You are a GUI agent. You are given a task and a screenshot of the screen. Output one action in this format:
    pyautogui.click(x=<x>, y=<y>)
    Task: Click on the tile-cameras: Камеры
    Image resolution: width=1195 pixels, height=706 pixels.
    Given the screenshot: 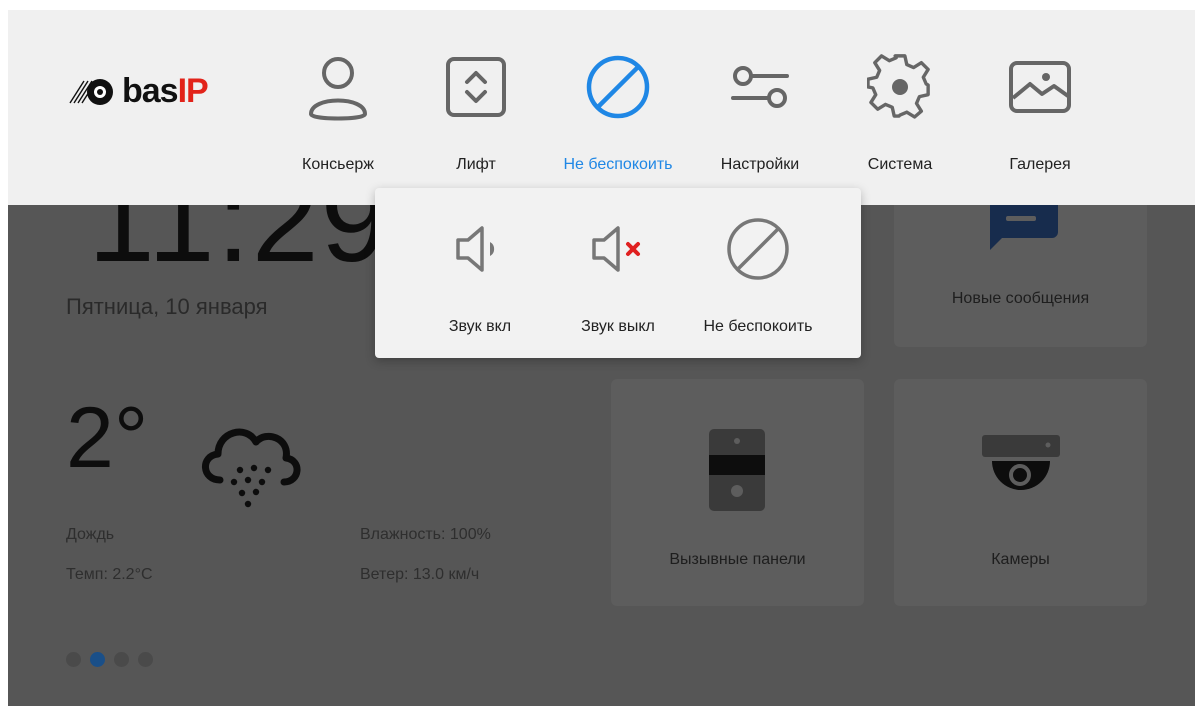 What is the action you would take?
    pyautogui.click(x=1020, y=492)
    